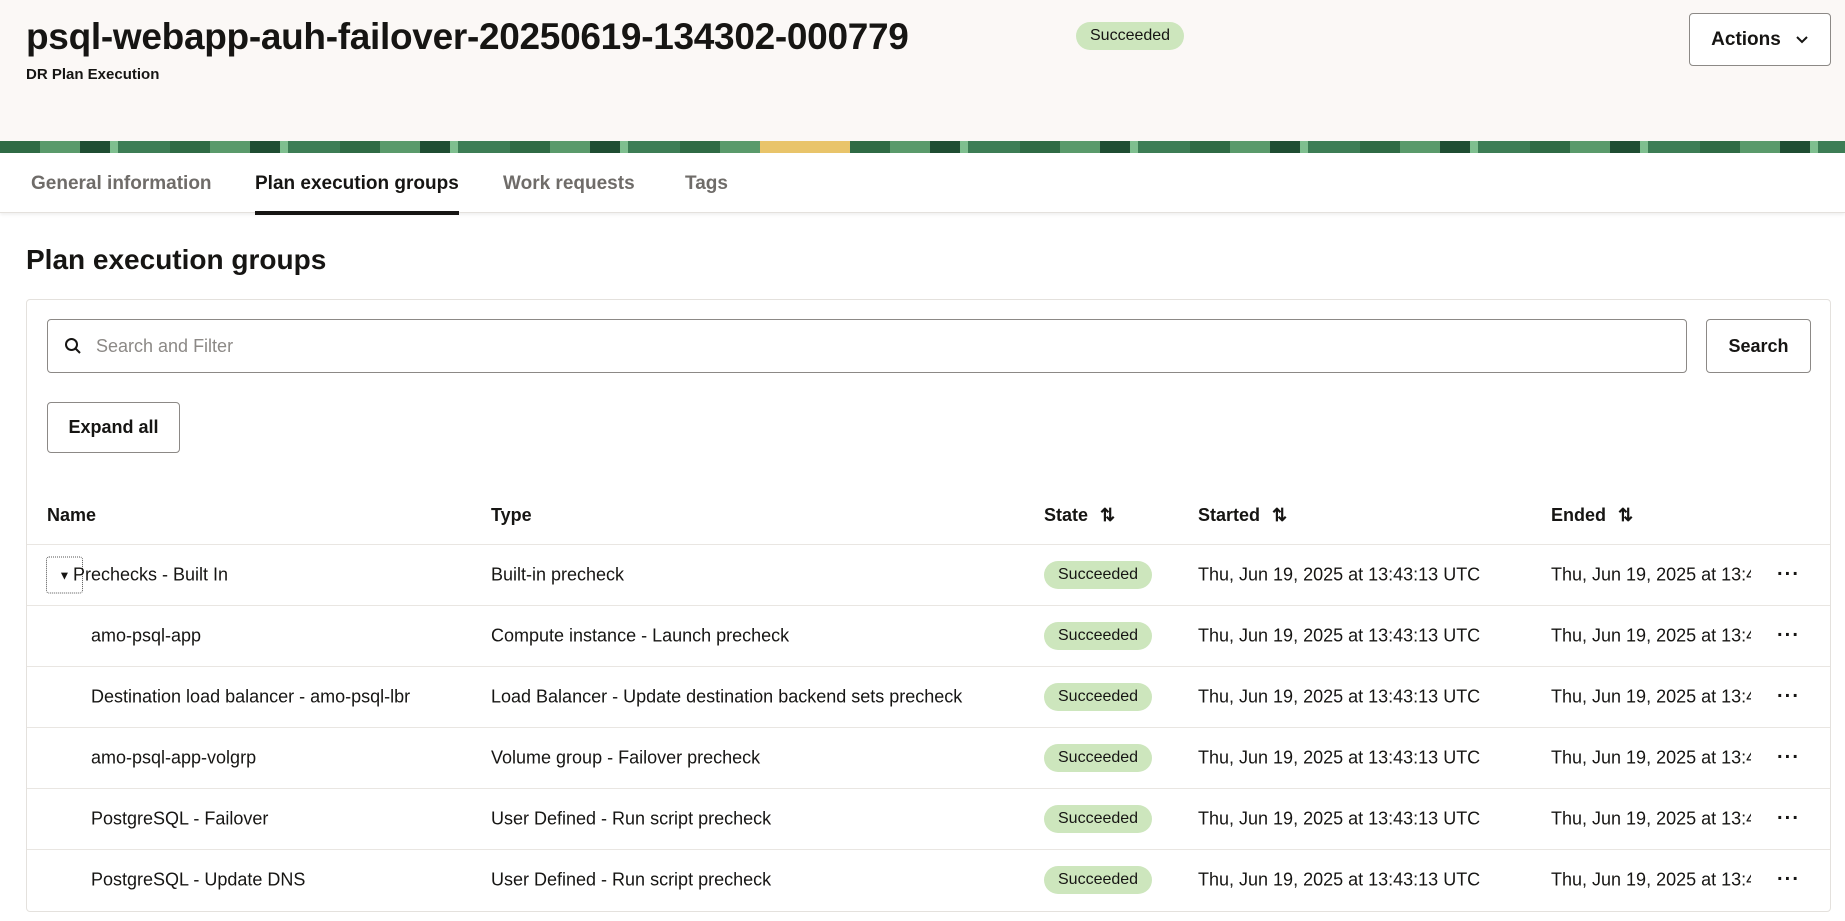 The width and height of the screenshot is (1845, 921). Describe the element at coordinates (73, 346) in the screenshot. I see `search-icon` at that location.